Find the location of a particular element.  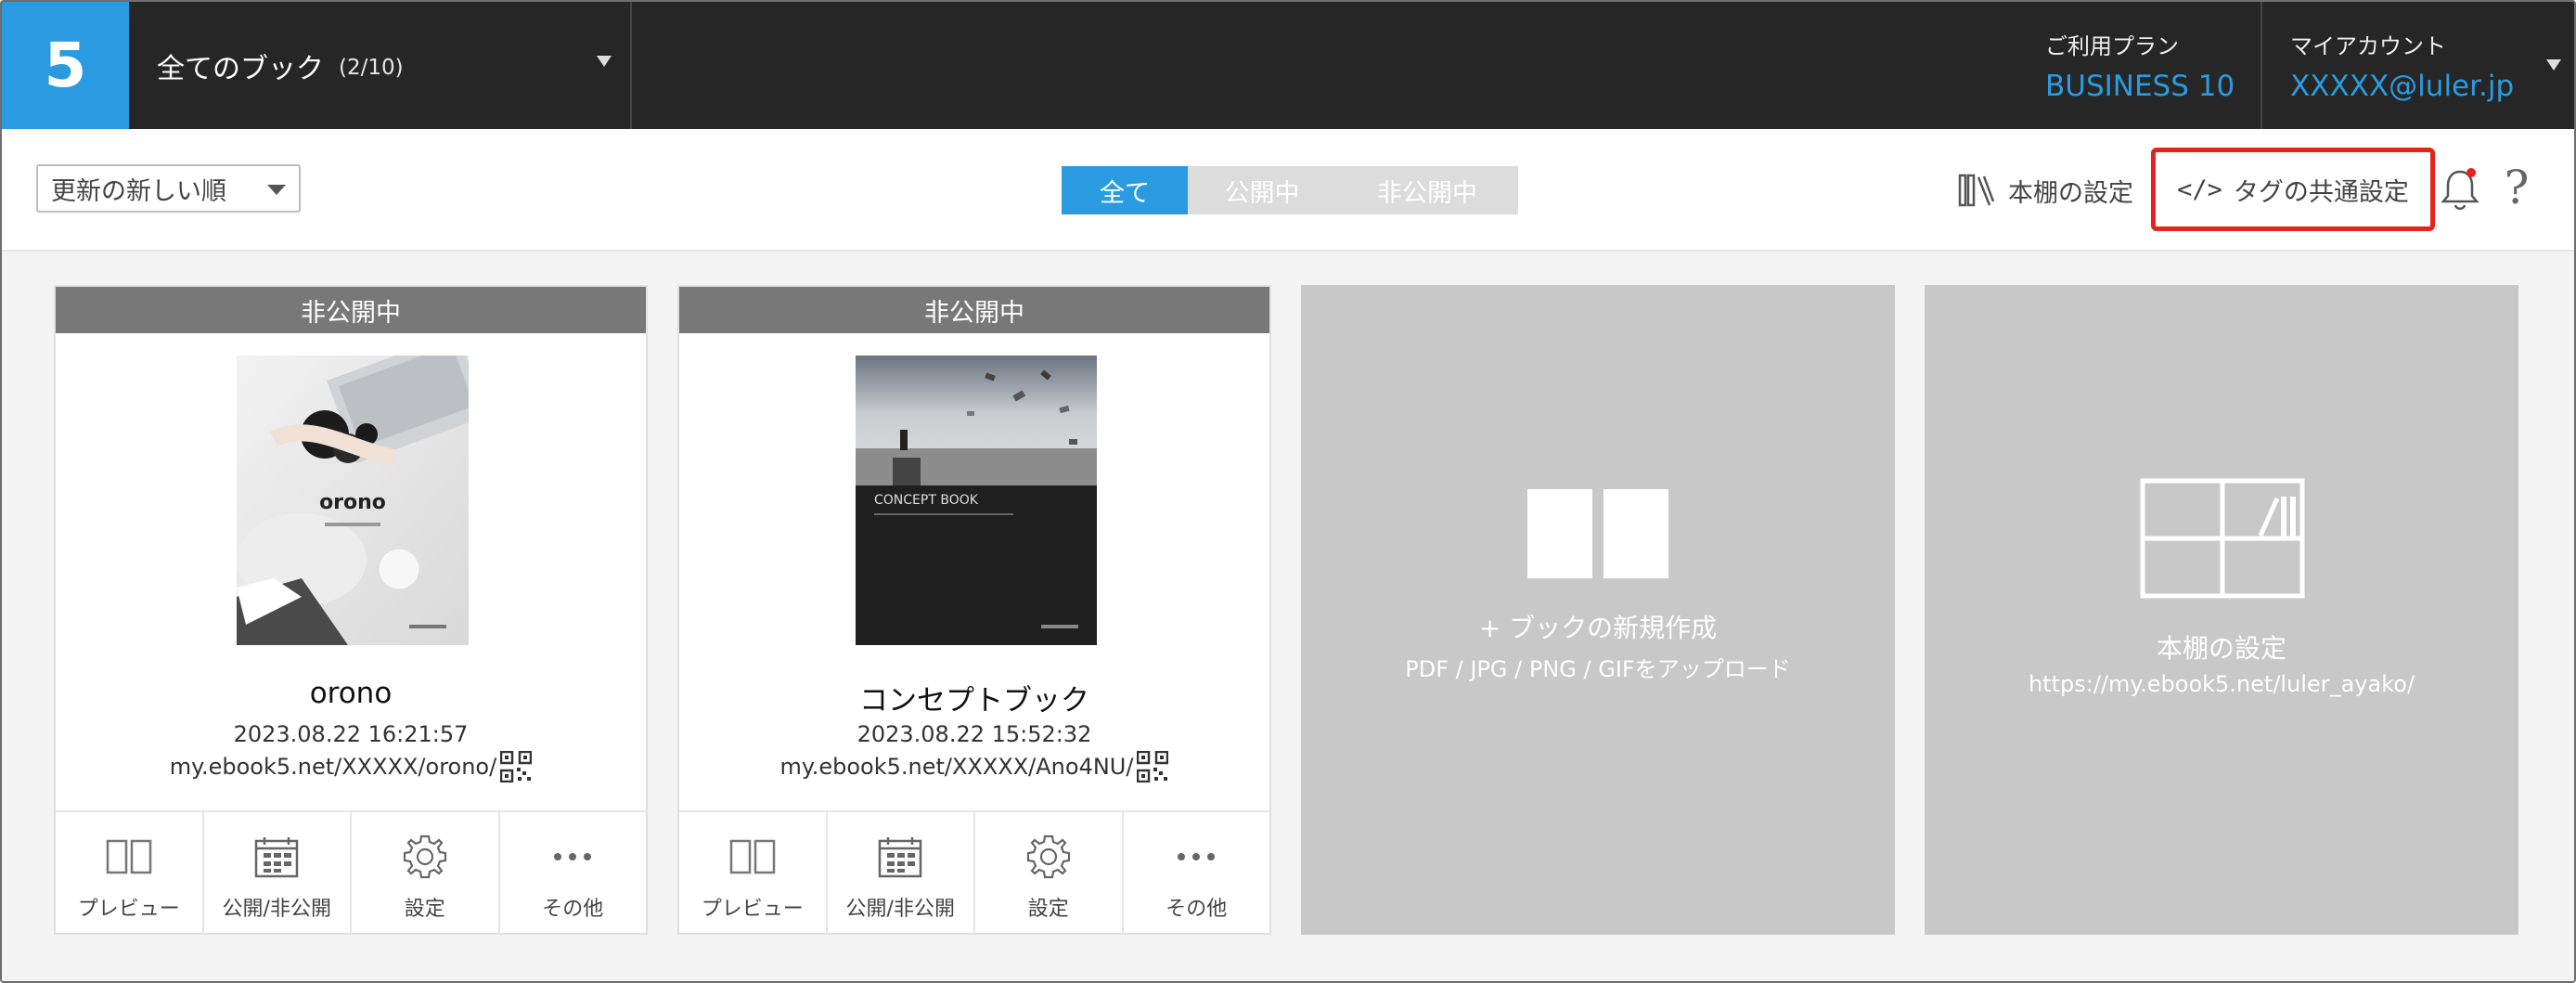

sort-select-value: 更新の新しい順 is located at coordinates (138, 191).